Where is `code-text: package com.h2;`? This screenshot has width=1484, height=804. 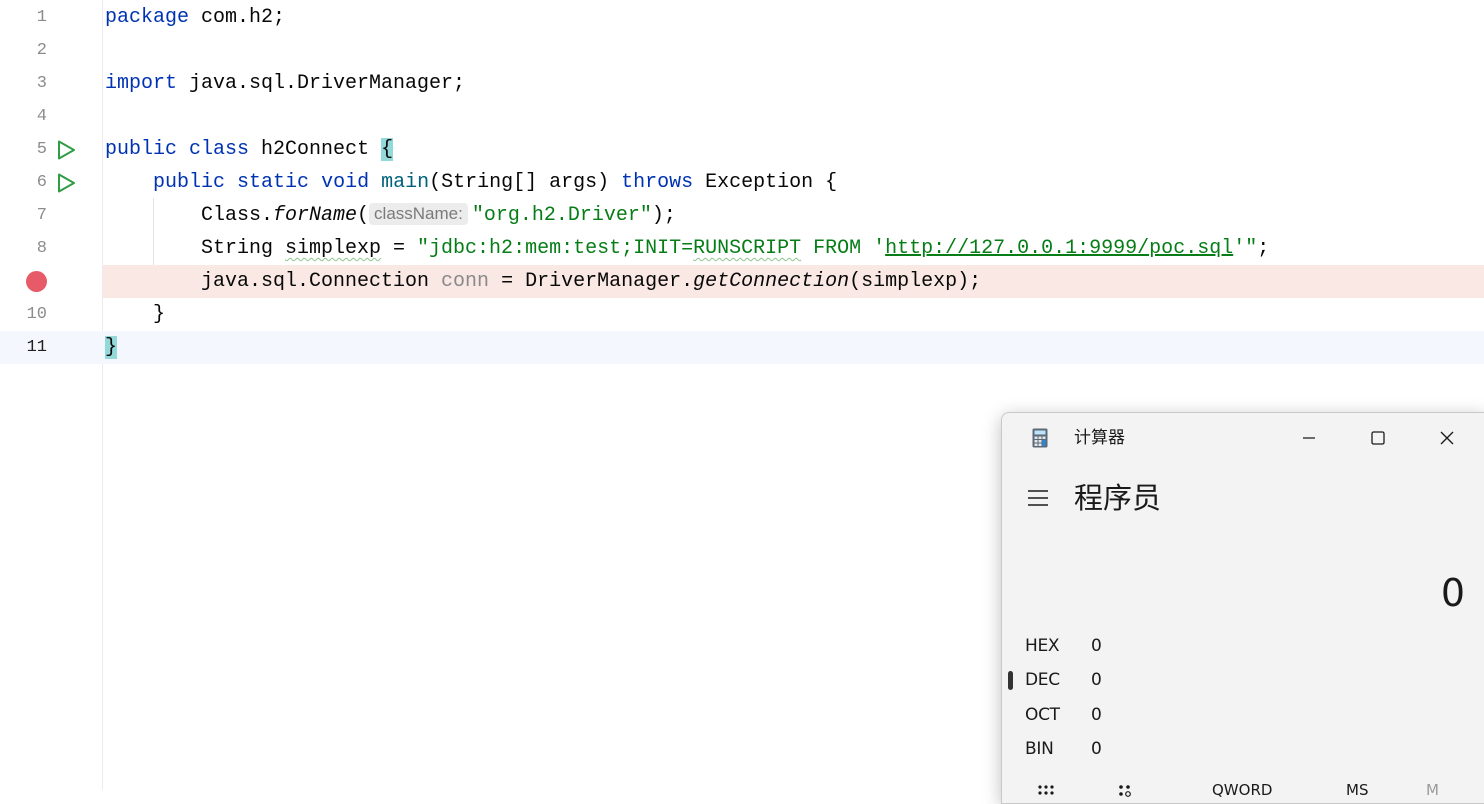
code-text: package com.h2; is located at coordinates (195, 17).